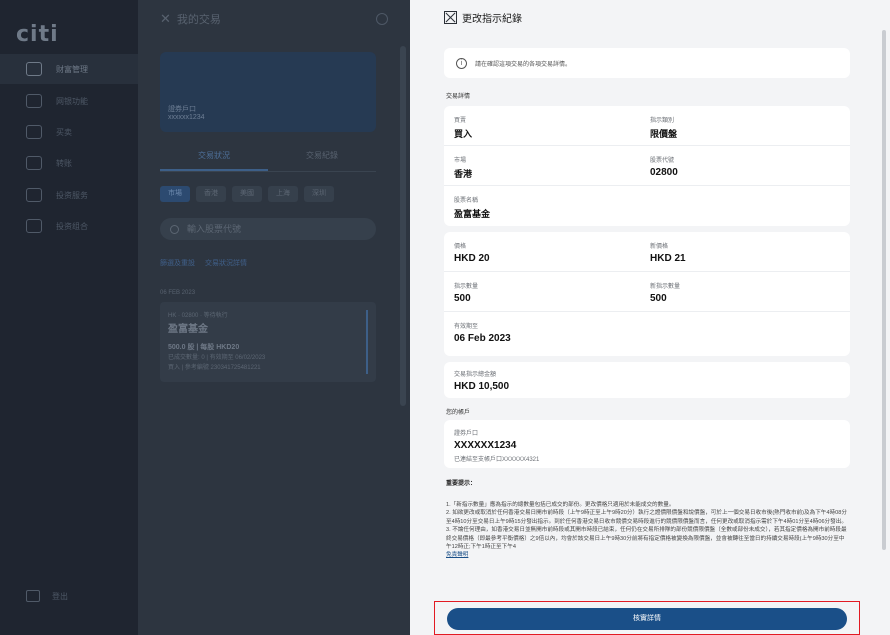  I want to click on status-details-link: 交易狀況詳情, so click(226, 263).